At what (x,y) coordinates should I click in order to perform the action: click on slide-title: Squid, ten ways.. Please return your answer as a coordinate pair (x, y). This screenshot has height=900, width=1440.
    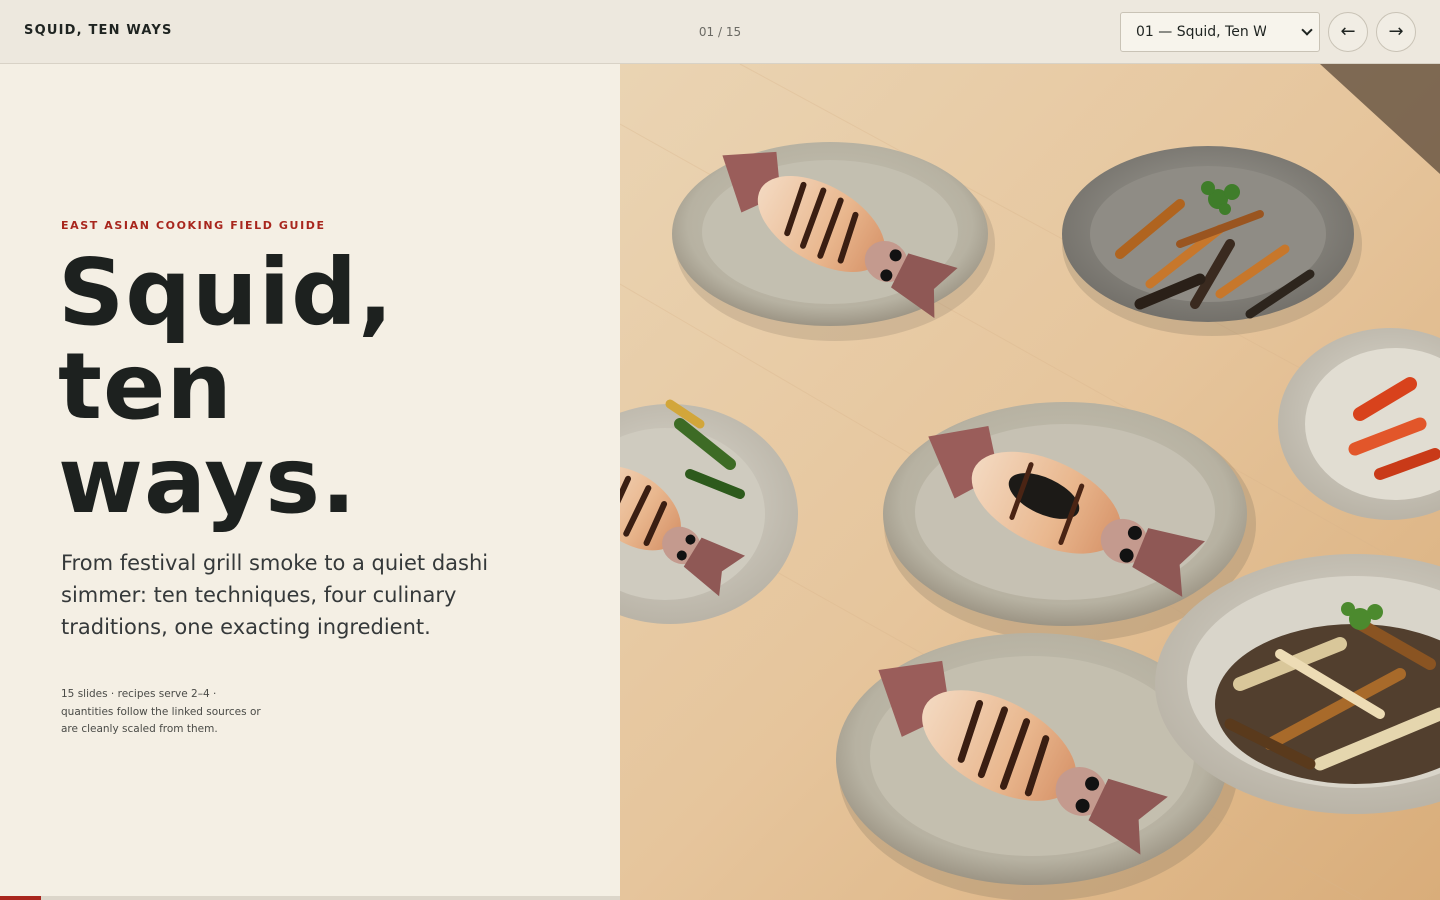
    Looking at the image, I should click on (318, 387).